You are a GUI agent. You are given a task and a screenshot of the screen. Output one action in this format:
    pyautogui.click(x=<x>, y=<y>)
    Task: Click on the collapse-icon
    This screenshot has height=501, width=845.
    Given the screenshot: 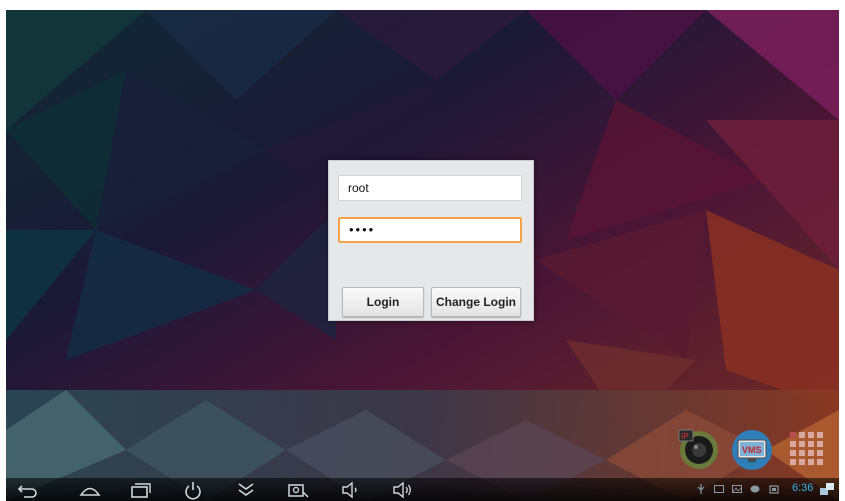 What is the action you would take?
    pyautogui.click(x=246, y=490)
    